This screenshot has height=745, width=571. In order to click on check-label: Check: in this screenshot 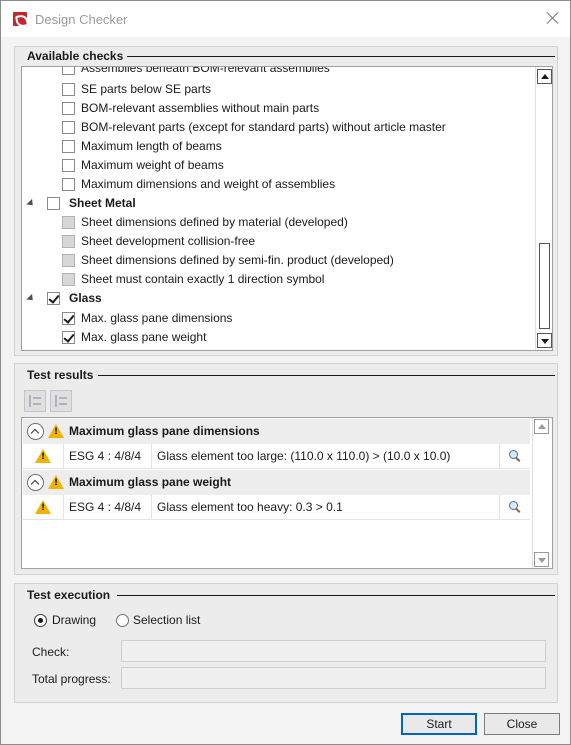, I will do `click(51, 652)`.